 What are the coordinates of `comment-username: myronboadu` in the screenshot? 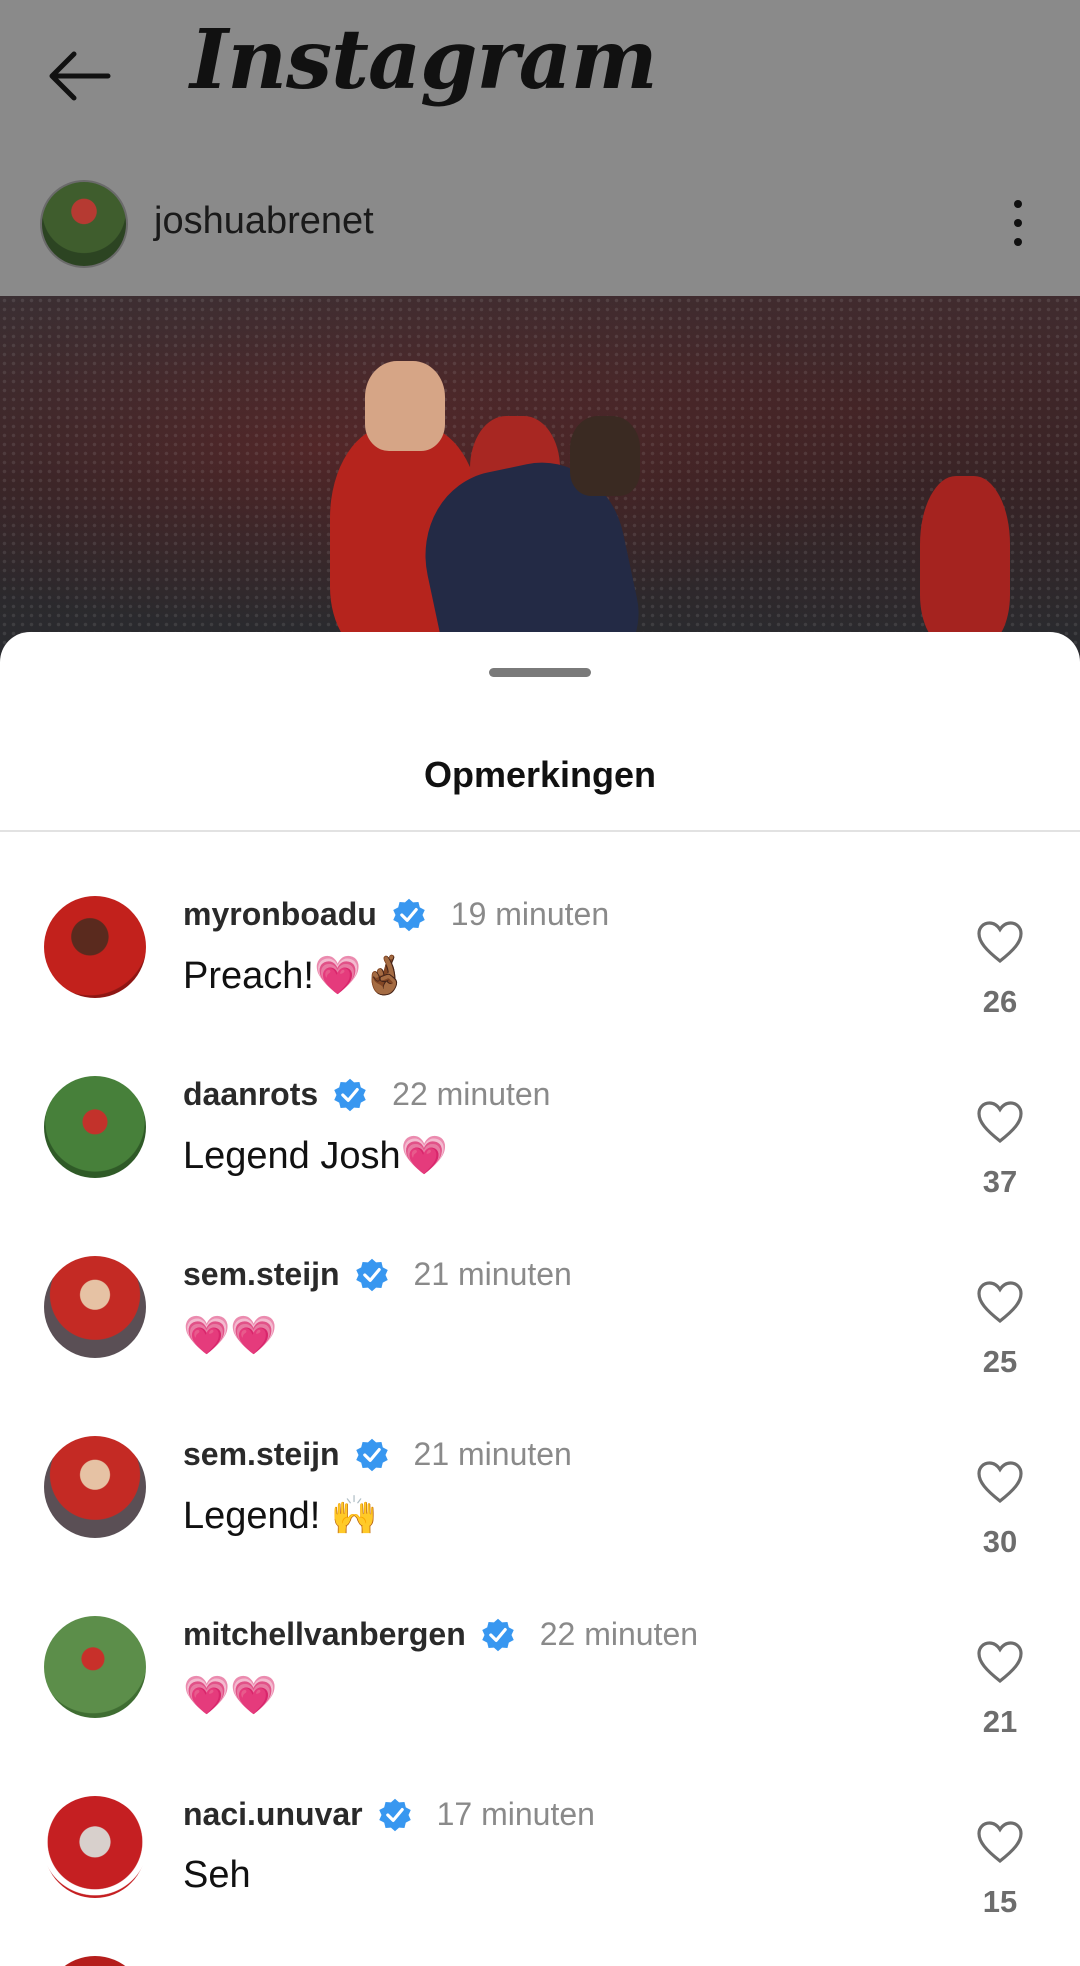 It's located at (280, 914).